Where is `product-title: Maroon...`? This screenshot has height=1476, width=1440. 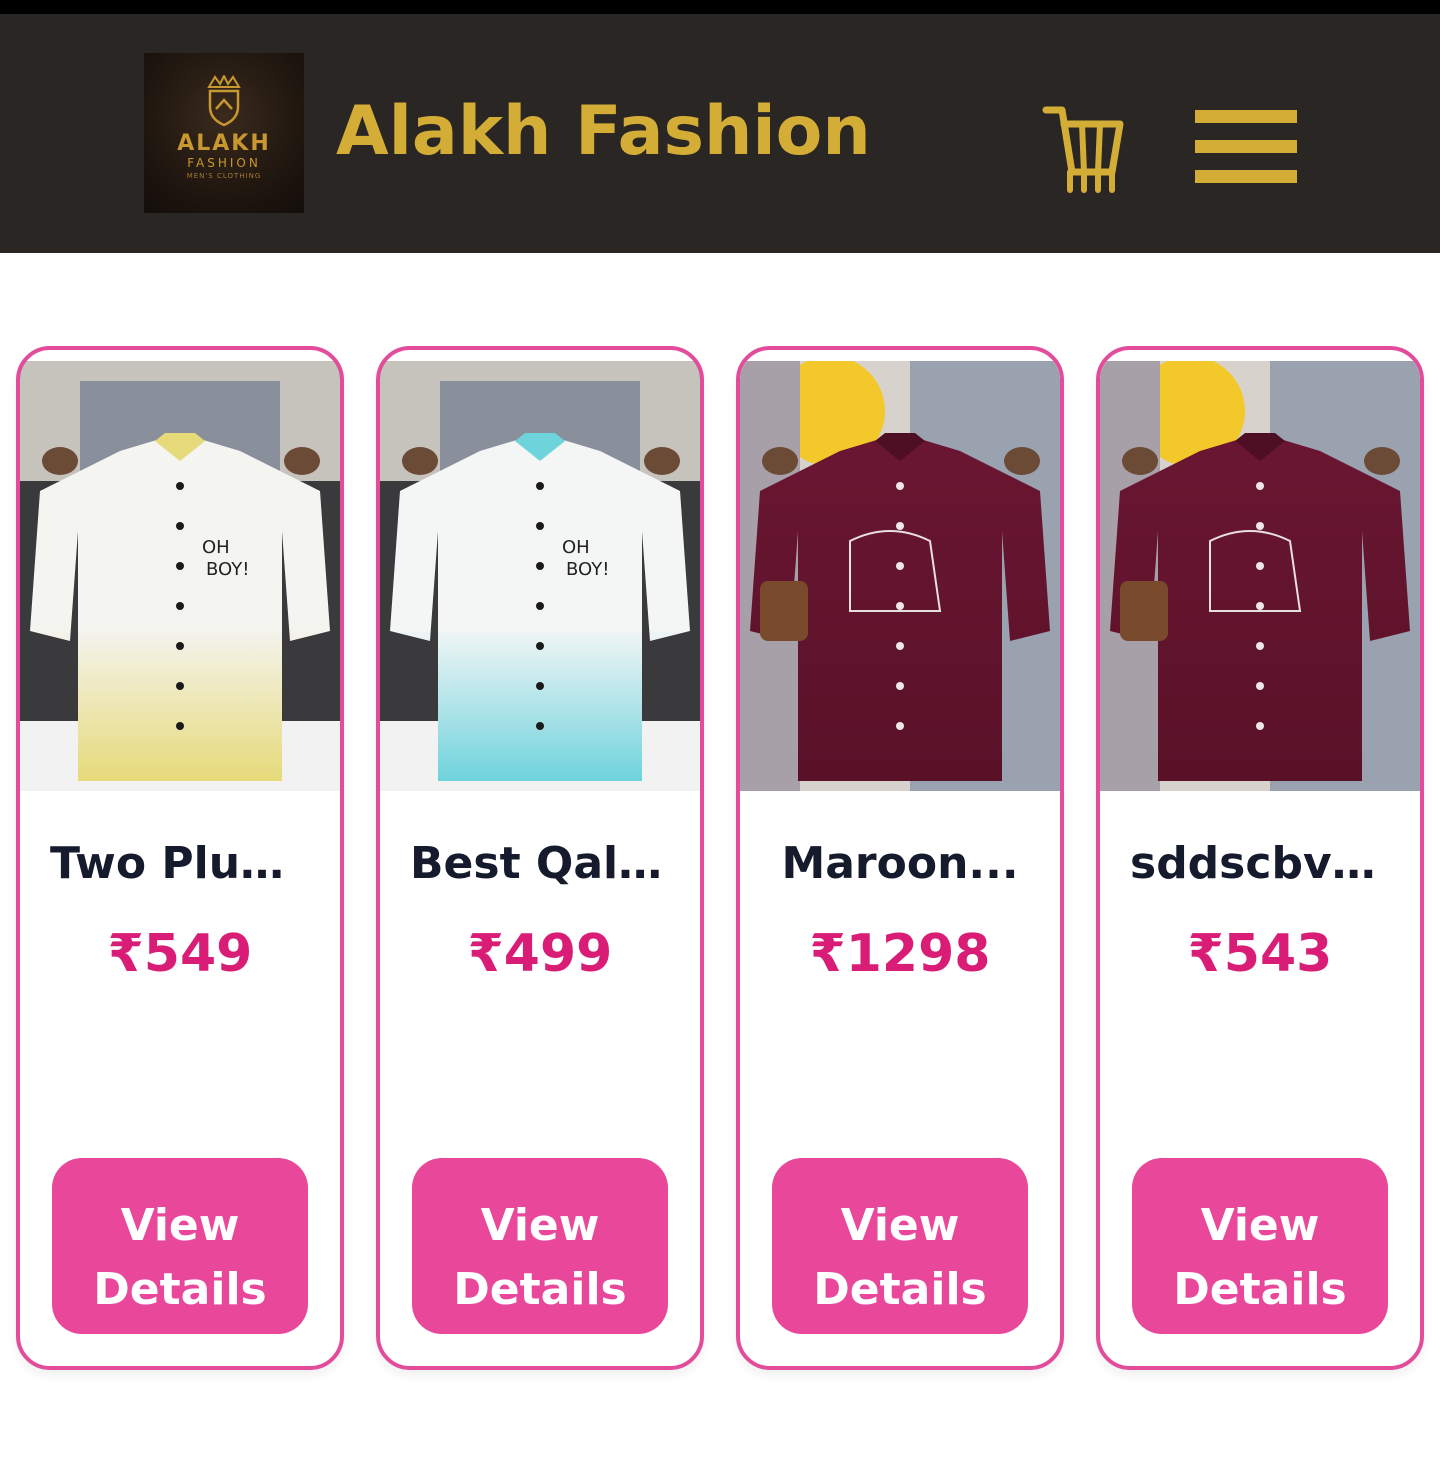
product-title: Maroon... is located at coordinates (900, 863).